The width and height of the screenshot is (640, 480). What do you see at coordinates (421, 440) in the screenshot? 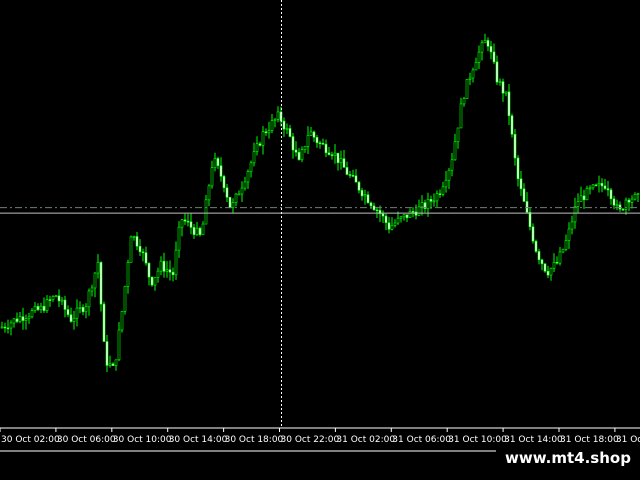
I see `time-axis-label: 31 Oct 06:00` at bounding box center [421, 440].